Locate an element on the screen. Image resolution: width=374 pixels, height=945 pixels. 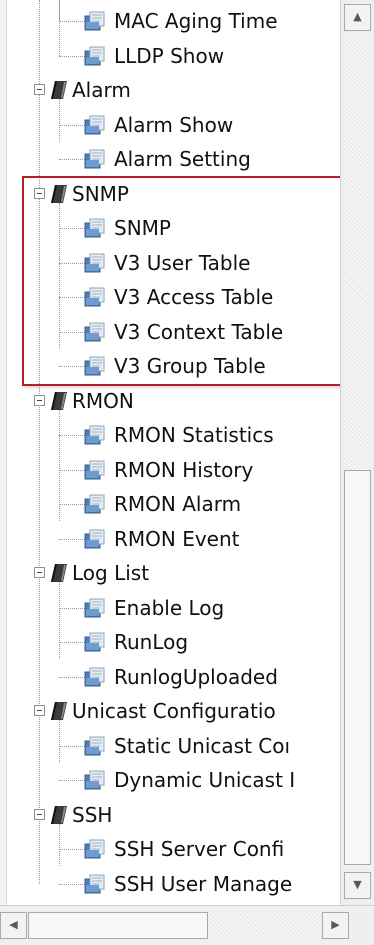
tree-item-static-unicast-co: Static Unicast Coı is located at coordinates (173, 746).